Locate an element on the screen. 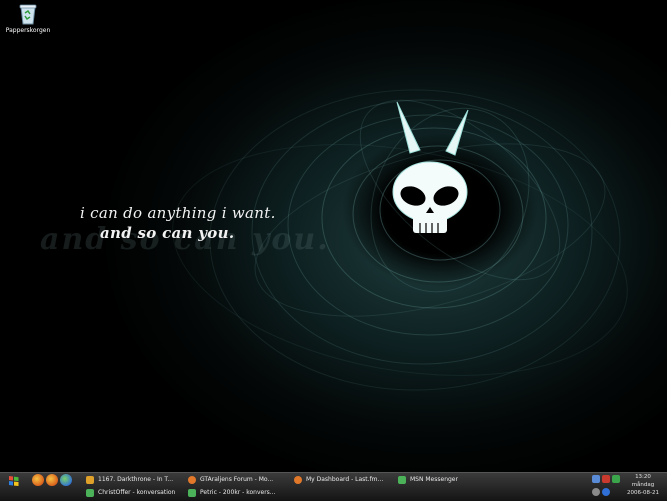 Image resolution: width=667 pixels, height=501 pixels. task-label: ChristOffer - konversation is located at coordinates (137, 492).